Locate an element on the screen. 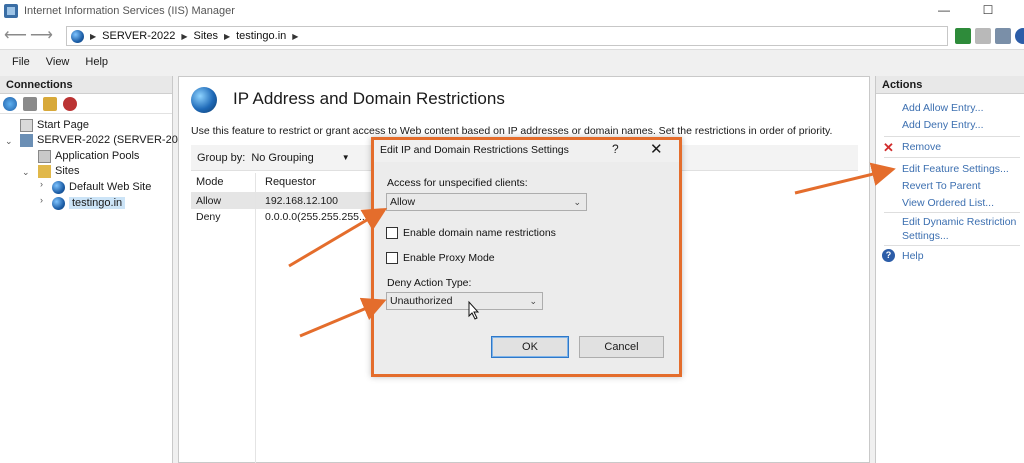 This screenshot has width=1024, height=463. tree-item-default-site: Default Web Site is located at coordinates (101, 187).